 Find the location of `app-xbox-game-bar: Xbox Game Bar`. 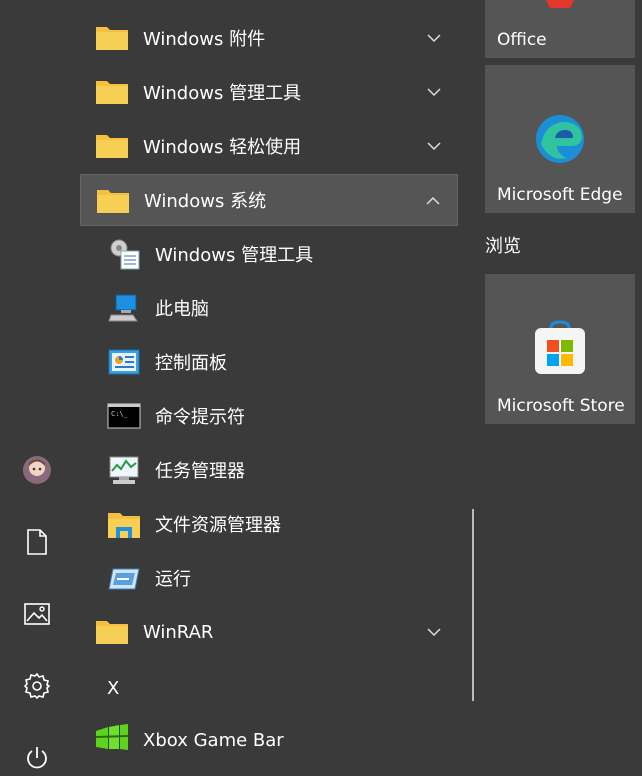

app-xbox-game-bar: Xbox Game Bar is located at coordinates (269, 740).